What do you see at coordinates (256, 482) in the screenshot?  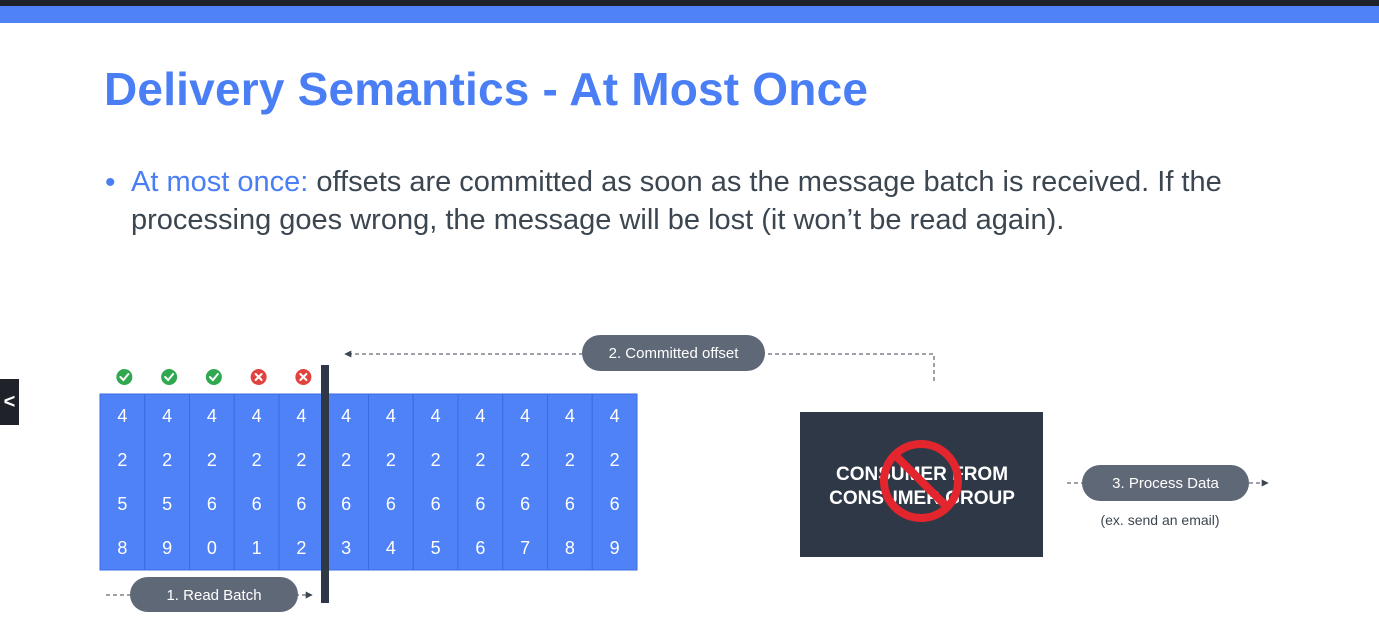 I see `offset-column: 4 2 6 1` at bounding box center [256, 482].